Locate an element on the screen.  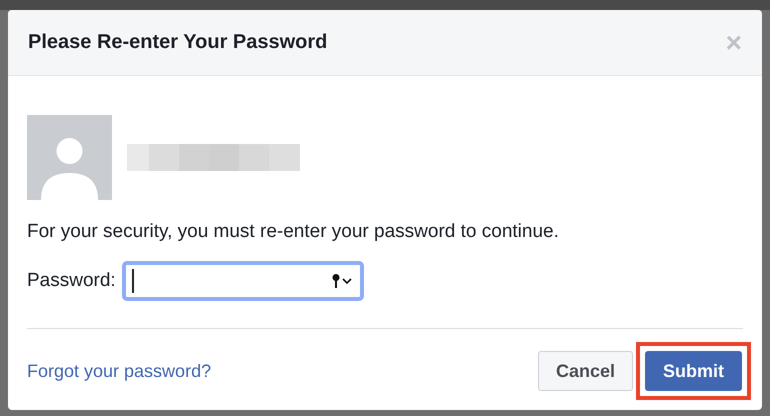
forgot-password-link: Forgot your password? is located at coordinates (119, 371).